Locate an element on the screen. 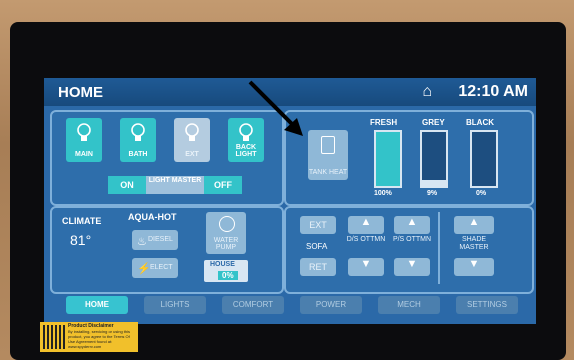 Image resolution: width=574 pixels, height=360 pixels. annotation-arrow is located at coordinates (275, 108).